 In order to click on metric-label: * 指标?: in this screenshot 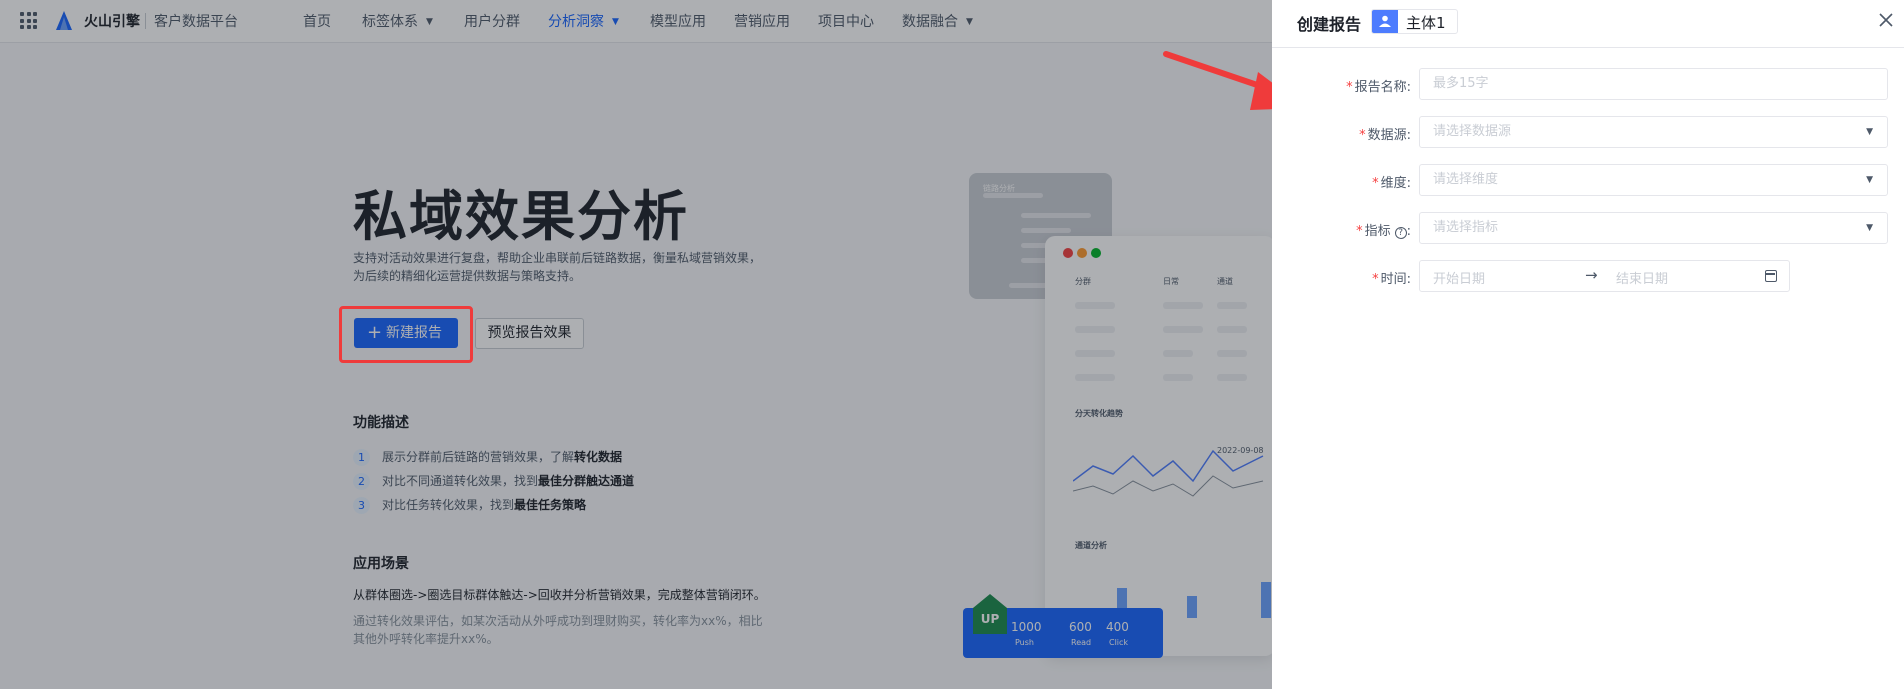, I will do `click(1383, 231)`.